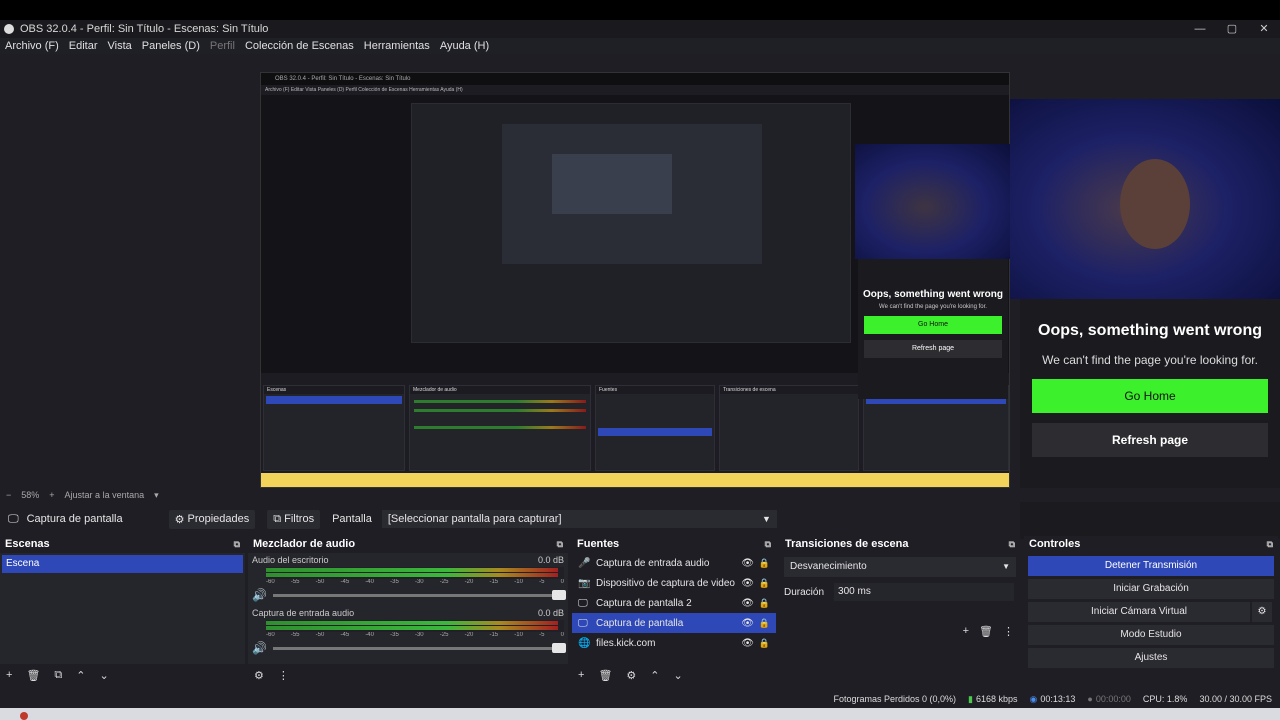 The width and height of the screenshot is (1280, 720). I want to click on start-recording-button: Iniciar Grabación, so click(1151, 589).